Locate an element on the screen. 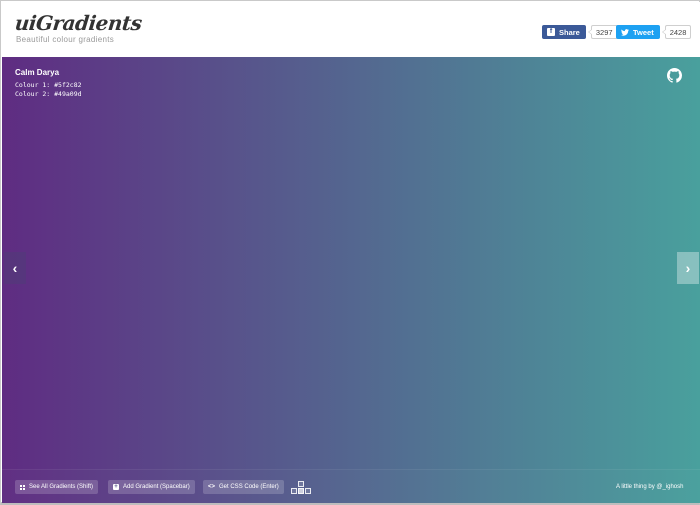 This screenshot has height=505, width=700. add-gradient-button: + Add Gradient (Spacebar) is located at coordinates (151, 487).